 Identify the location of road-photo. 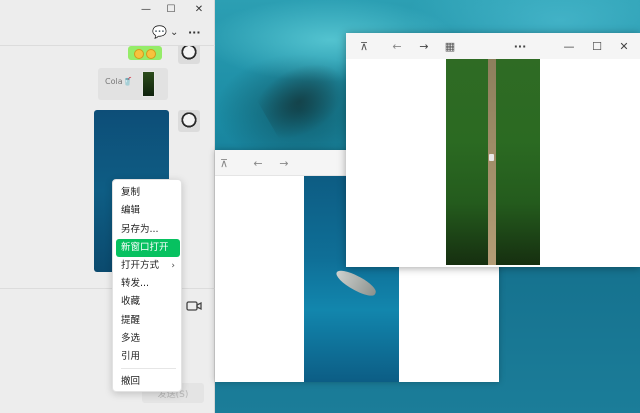
(493, 162).